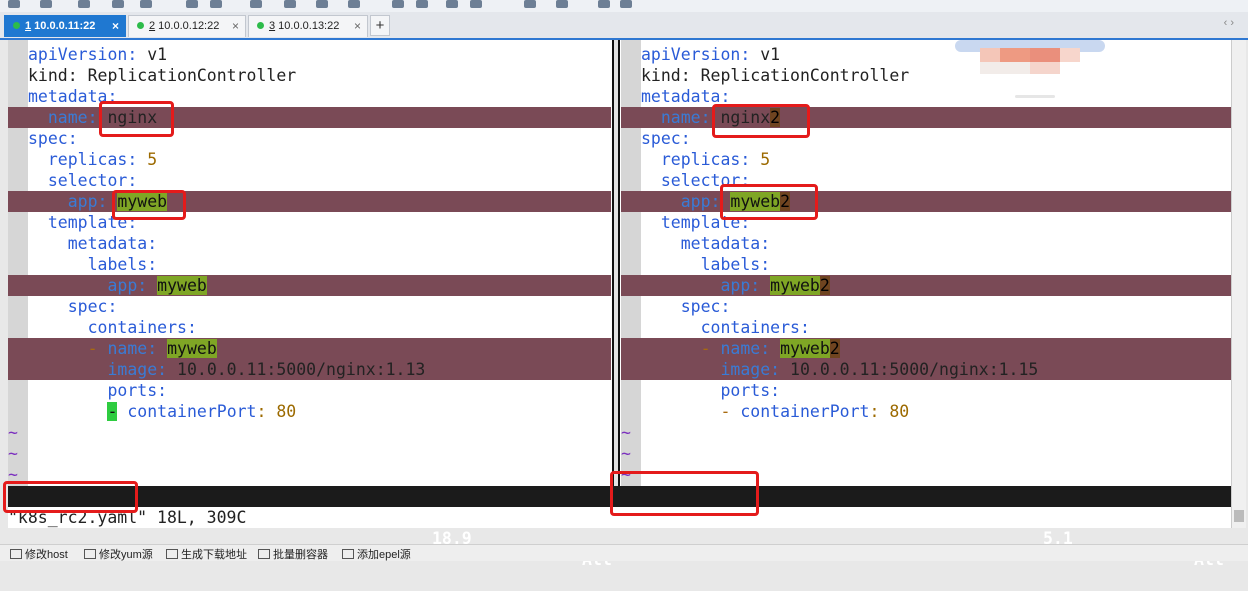 This screenshot has width=1248, height=591. Describe the element at coordinates (926, 369) in the screenshot. I see `diff-line: image: 10.0.0.11:5000/nginx:1.15` at that location.